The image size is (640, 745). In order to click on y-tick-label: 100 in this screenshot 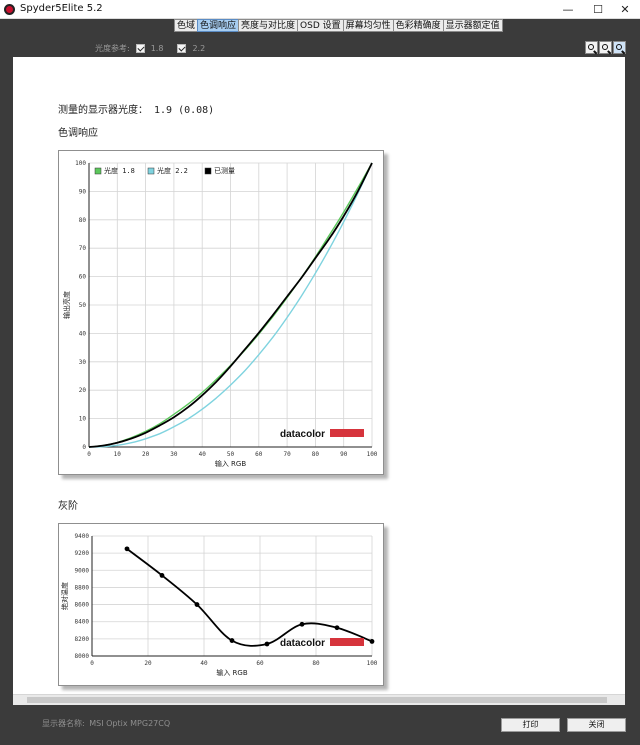, I will do `click(80, 163)`.